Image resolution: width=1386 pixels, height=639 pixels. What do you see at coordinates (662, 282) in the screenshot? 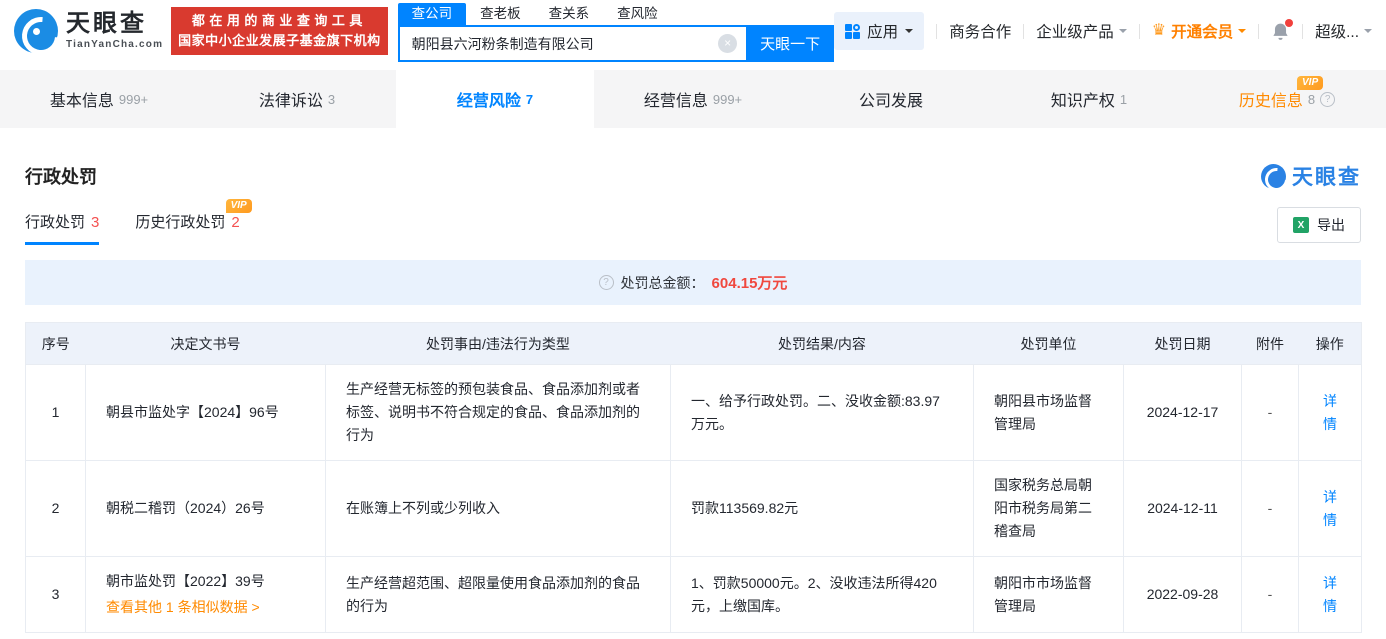
I see `summary-label: 处罚总金额：` at bounding box center [662, 282].